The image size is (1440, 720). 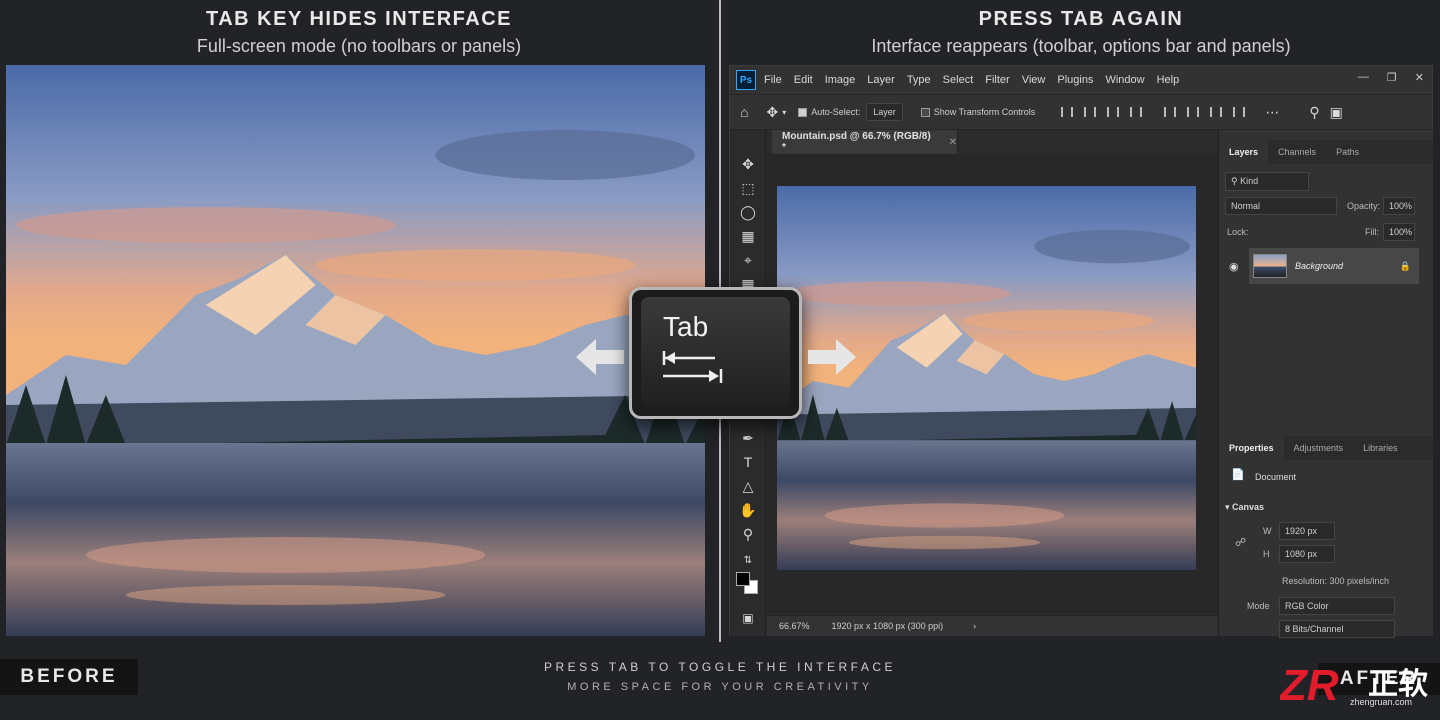 I want to click on watermark-site: zhengruan.com, so click(x=1381, y=702).